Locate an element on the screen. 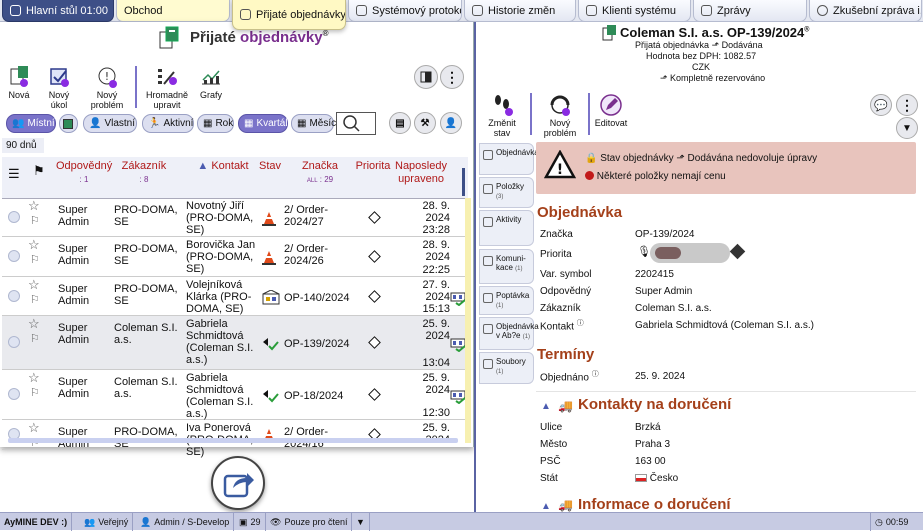 This screenshot has width=923, height=531. new-task-button: Nový úkol is located at coordinates (59, 88).